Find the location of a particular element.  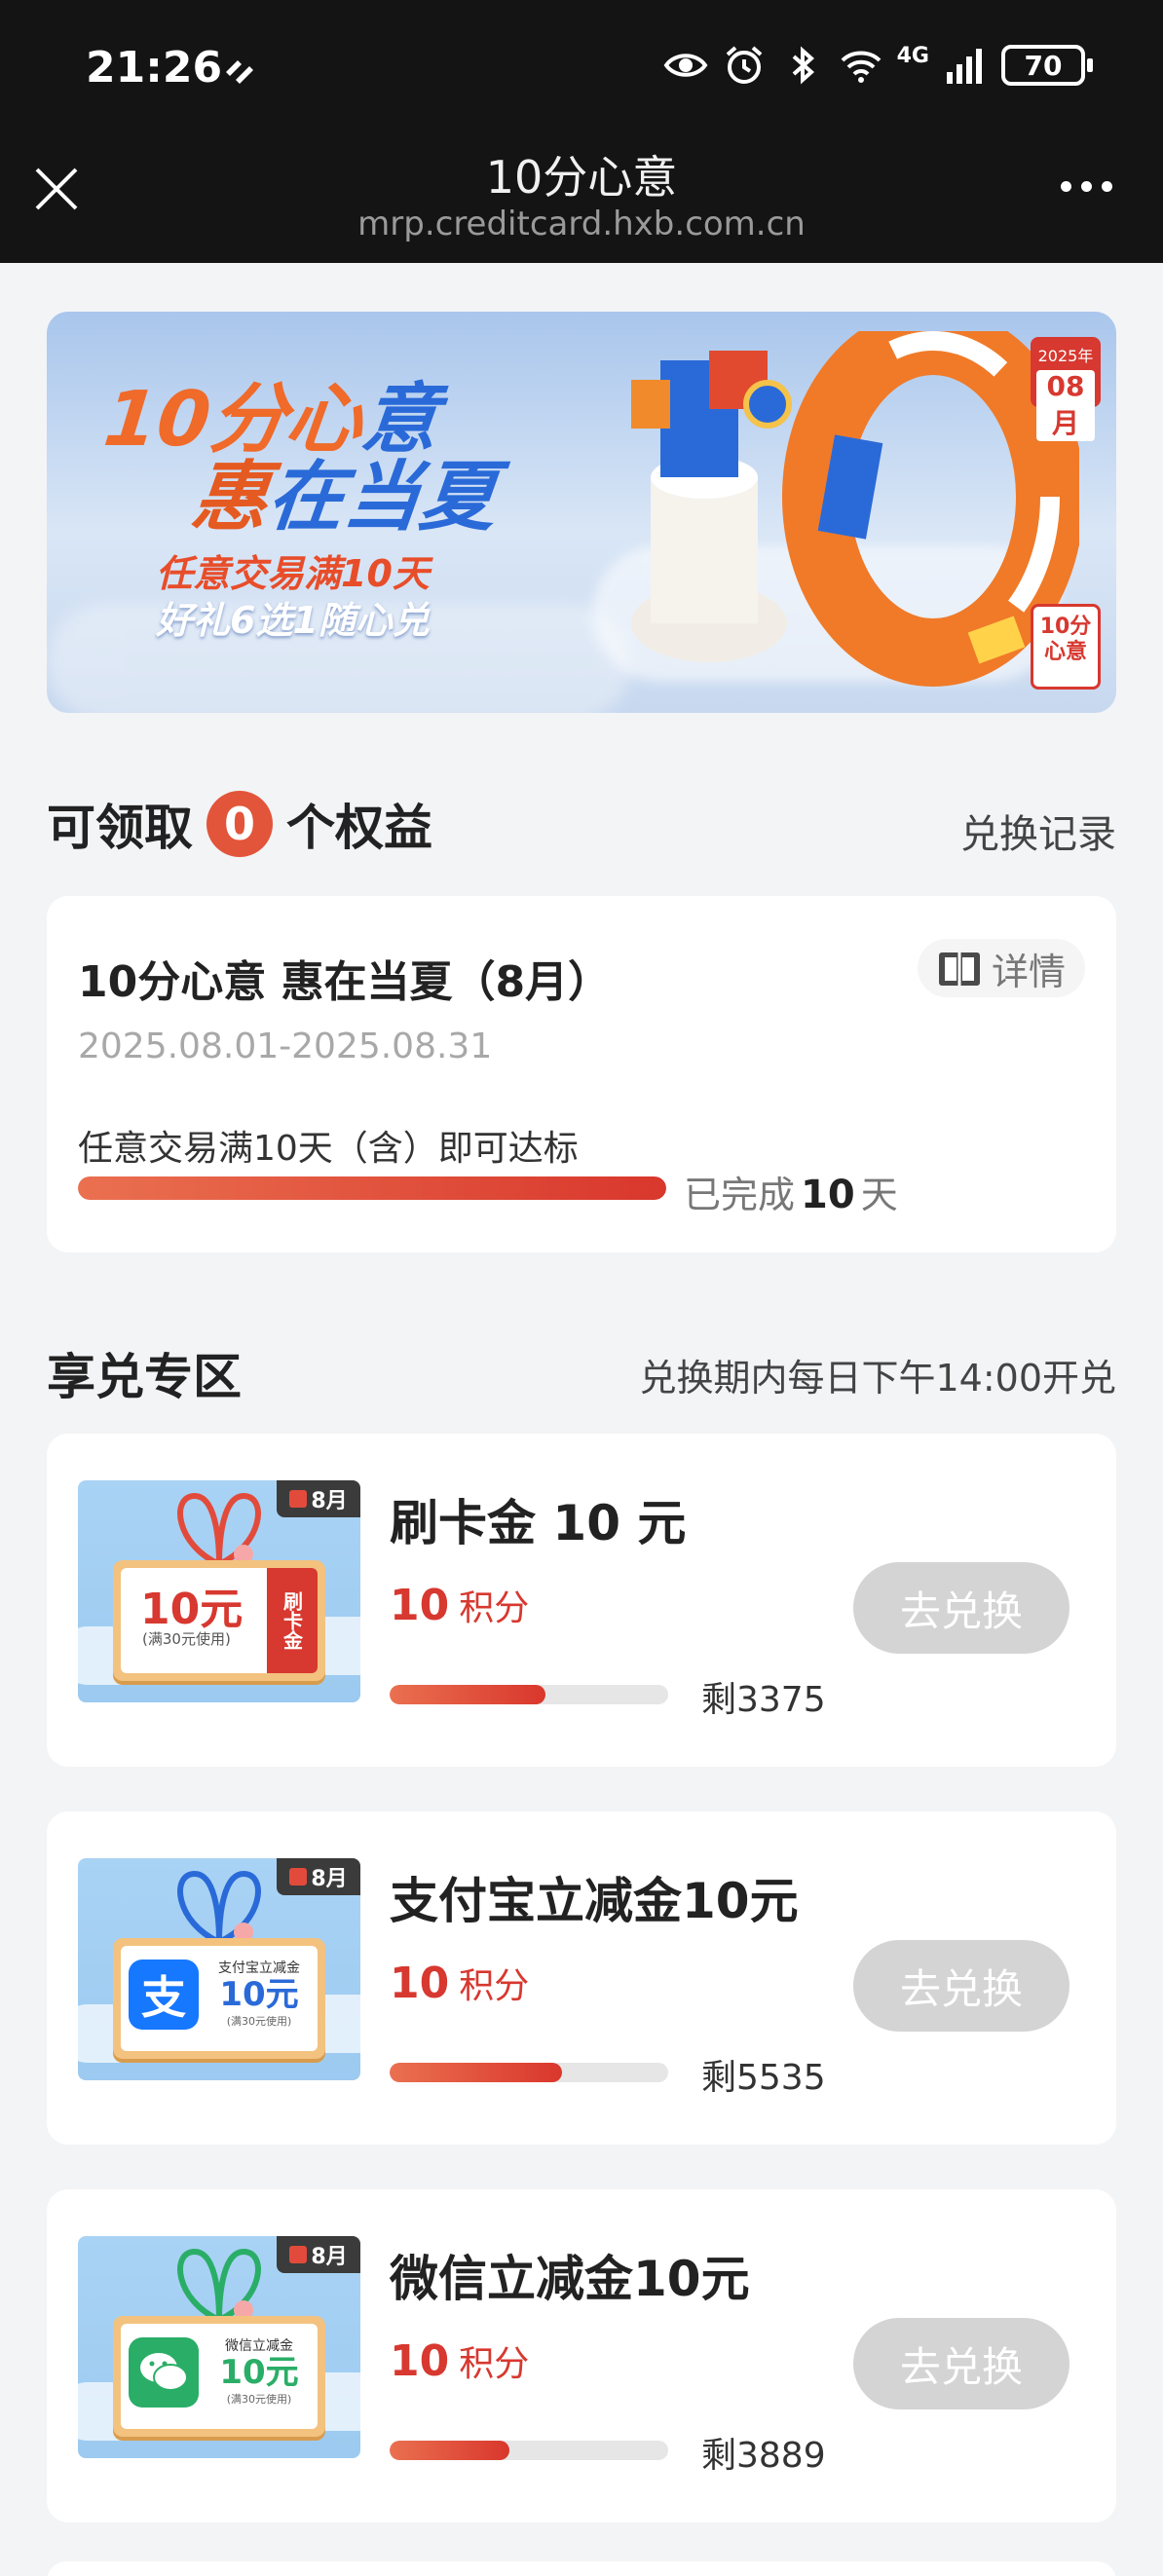

brand-seal: 10分心意 is located at coordinates (1066, 647).